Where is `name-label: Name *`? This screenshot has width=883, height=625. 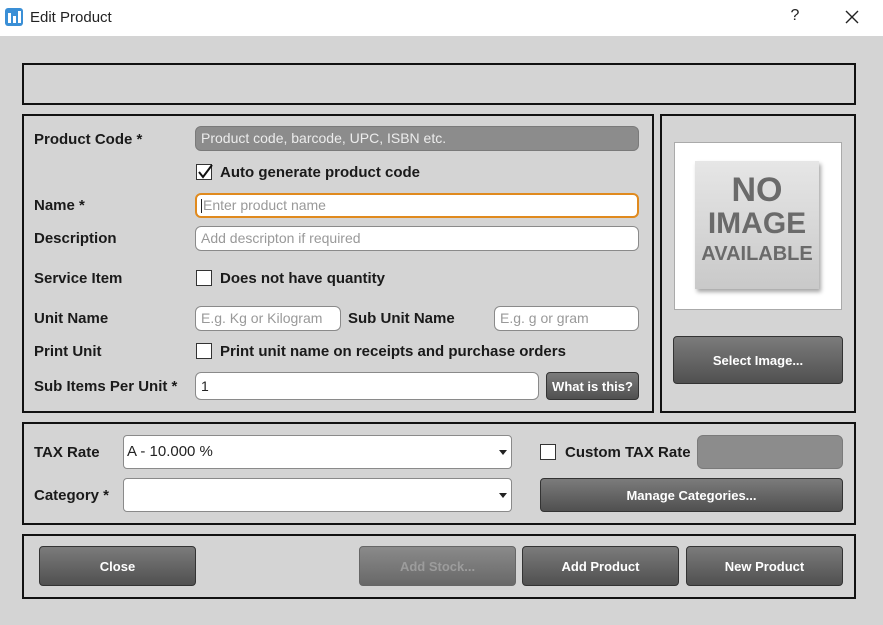
name-label: Name * is located at coordinates (59, 205).